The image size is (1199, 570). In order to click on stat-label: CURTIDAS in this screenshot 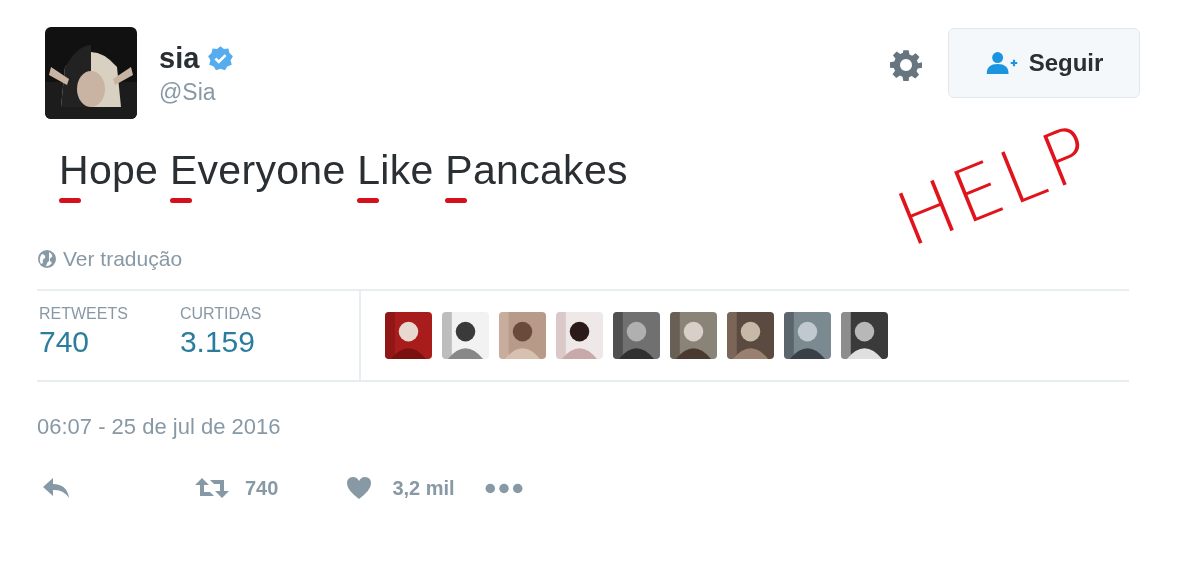, I will do `click(220, 314)`.